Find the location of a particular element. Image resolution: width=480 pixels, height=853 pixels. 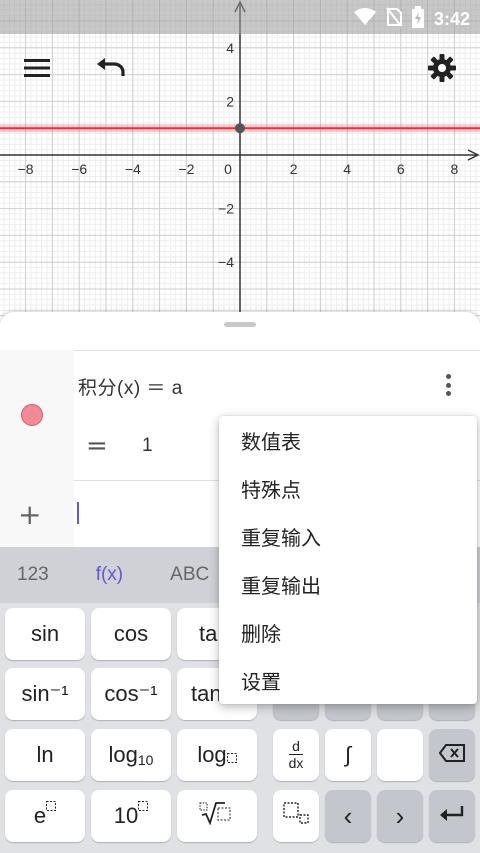

divider is located at coordinates (277, 350).